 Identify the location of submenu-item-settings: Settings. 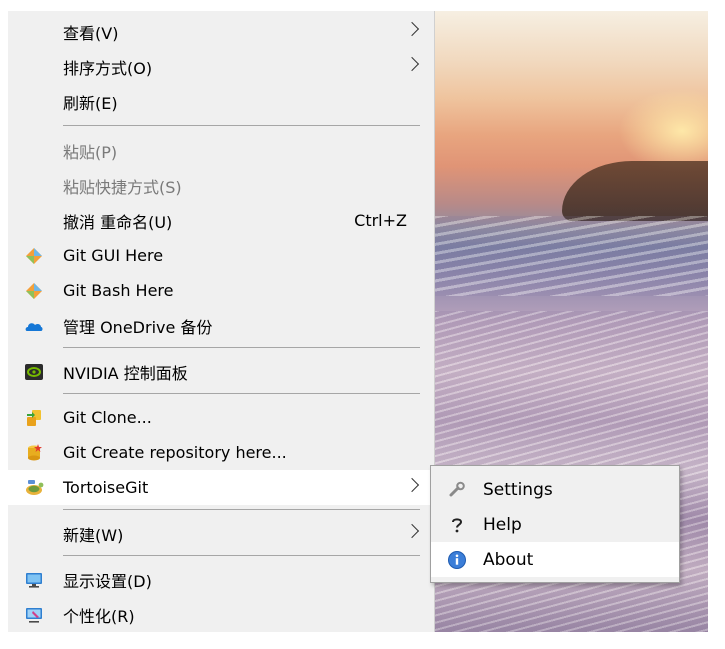
(555, 489).